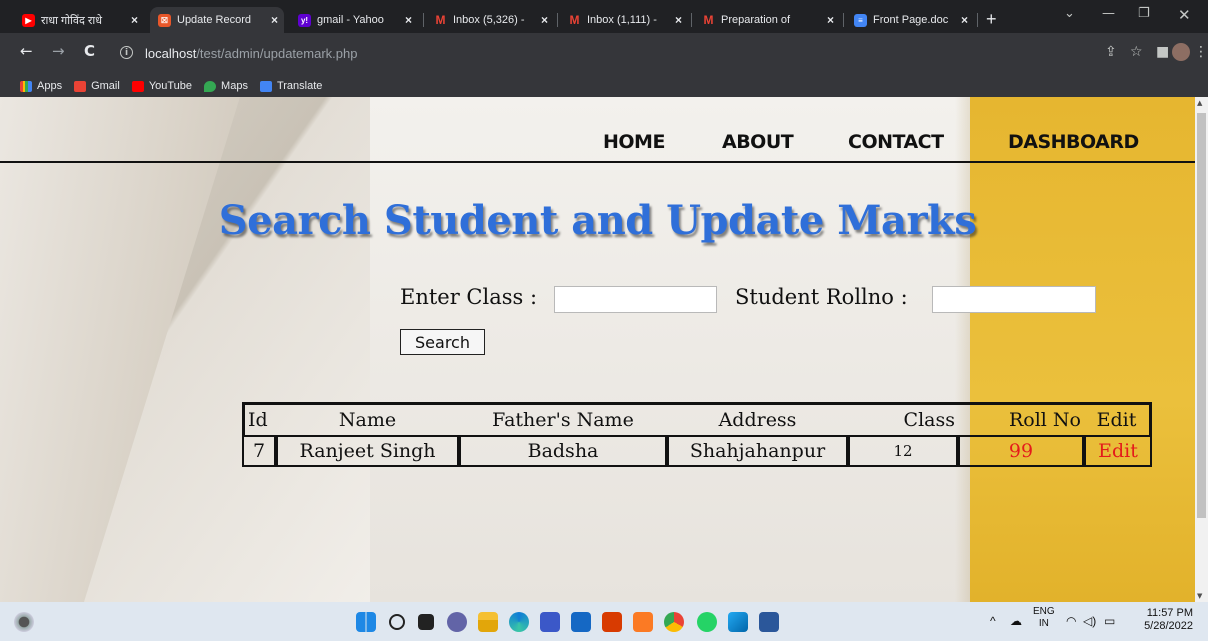  I want to click on search-icon, so click(397, 622).